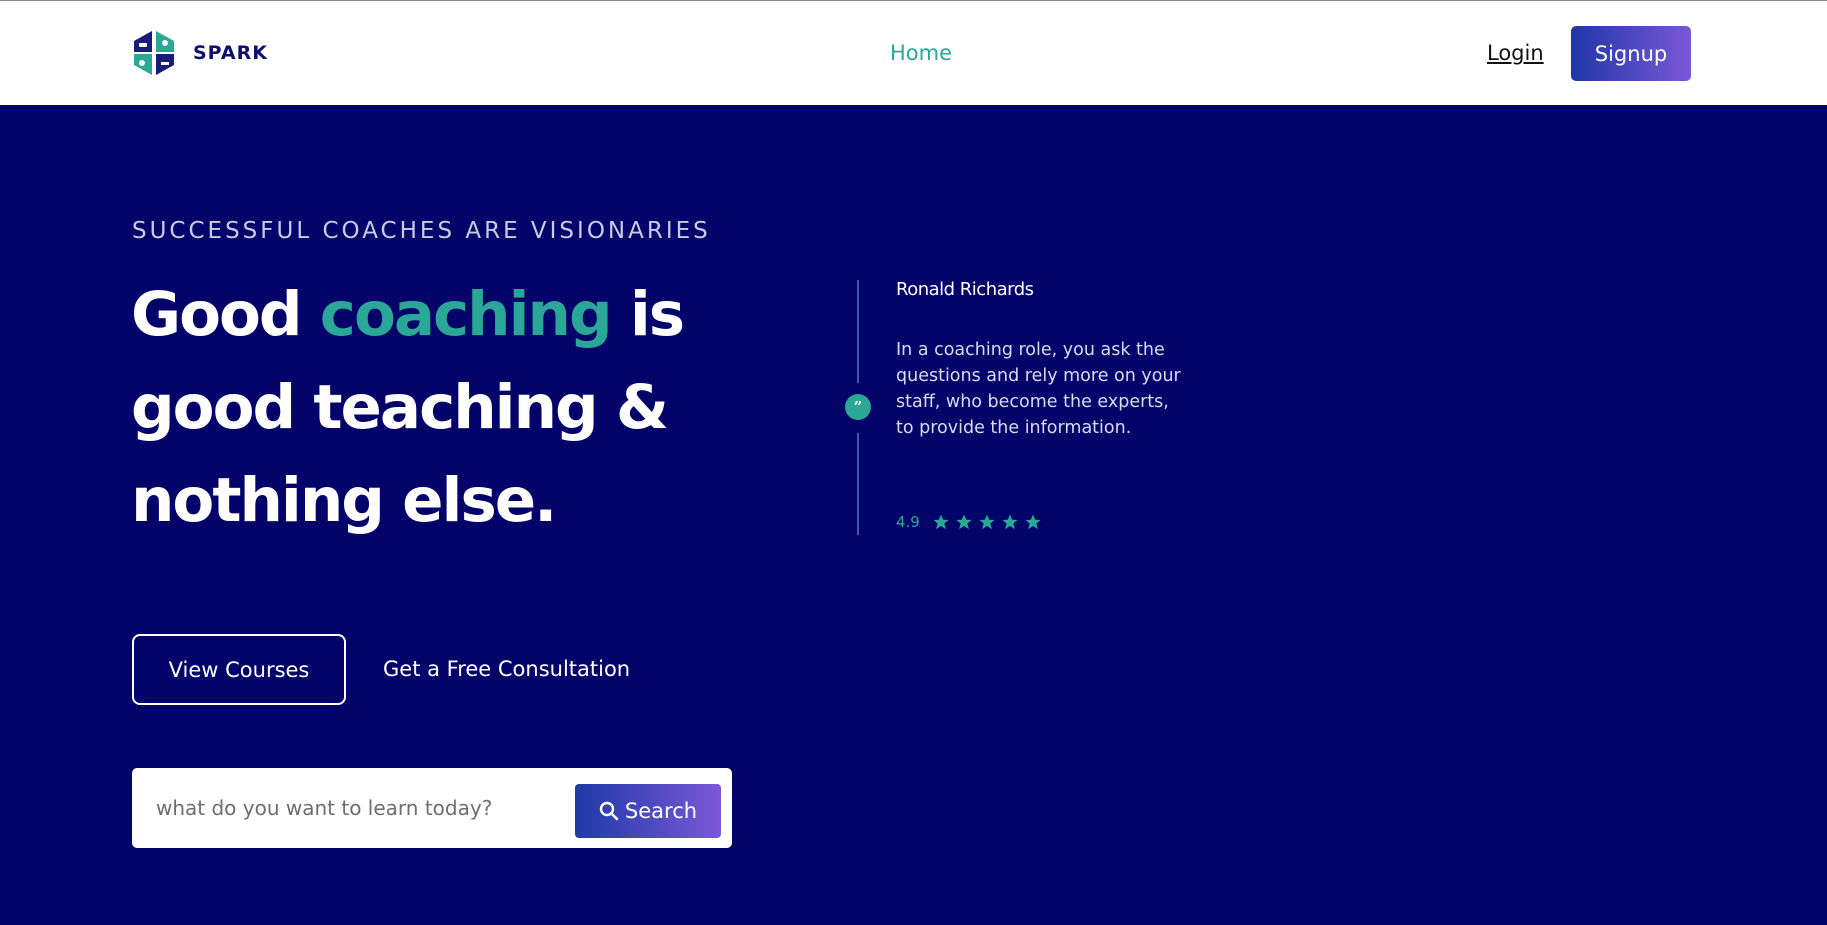 The image size is (1827, 925). I want to click on testimonial-author: Ronald Richards, so click(965, 289).